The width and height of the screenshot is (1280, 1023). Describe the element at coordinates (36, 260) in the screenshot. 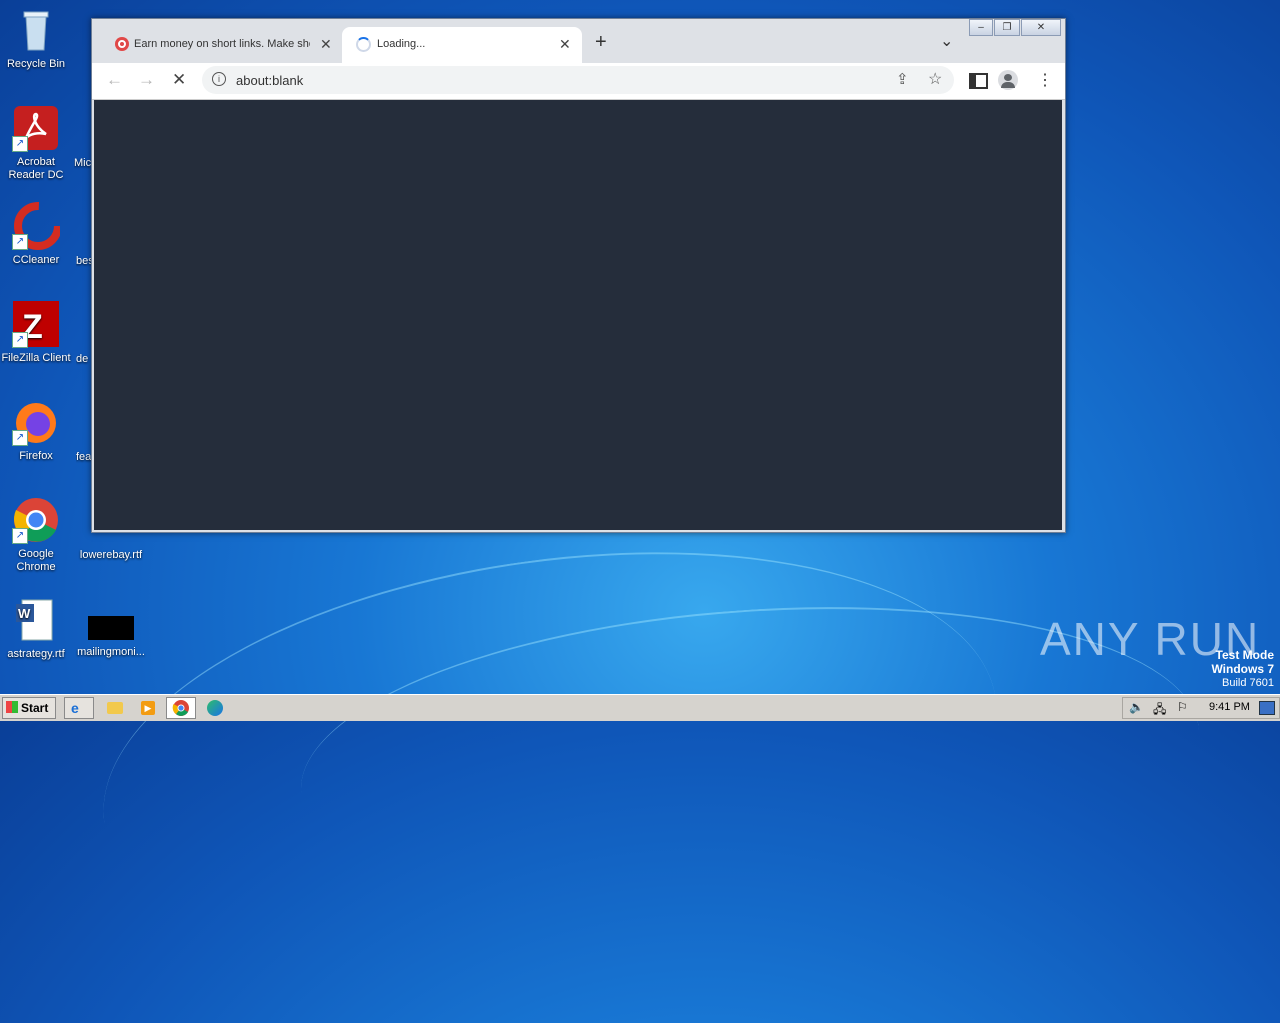

I see `desktop-icon-label: CCleaner` at that location.